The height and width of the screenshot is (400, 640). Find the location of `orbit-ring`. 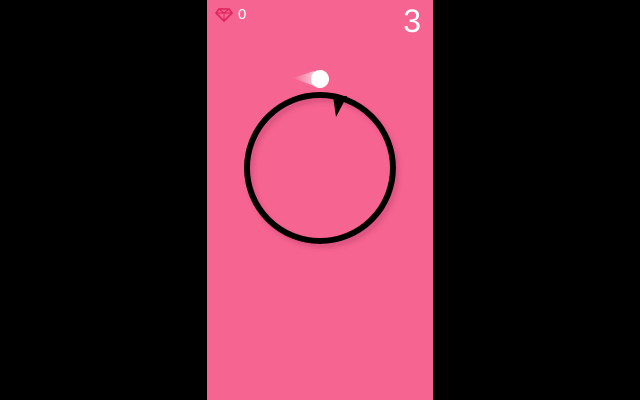

orbit-ring is located at coordinates (320, 168).